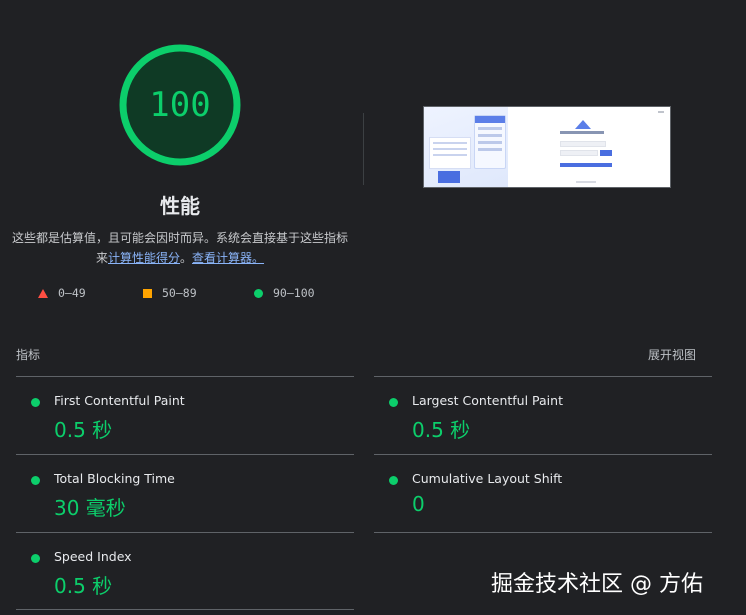  I want to click on metrics-title: 指标, so click(28, 355).